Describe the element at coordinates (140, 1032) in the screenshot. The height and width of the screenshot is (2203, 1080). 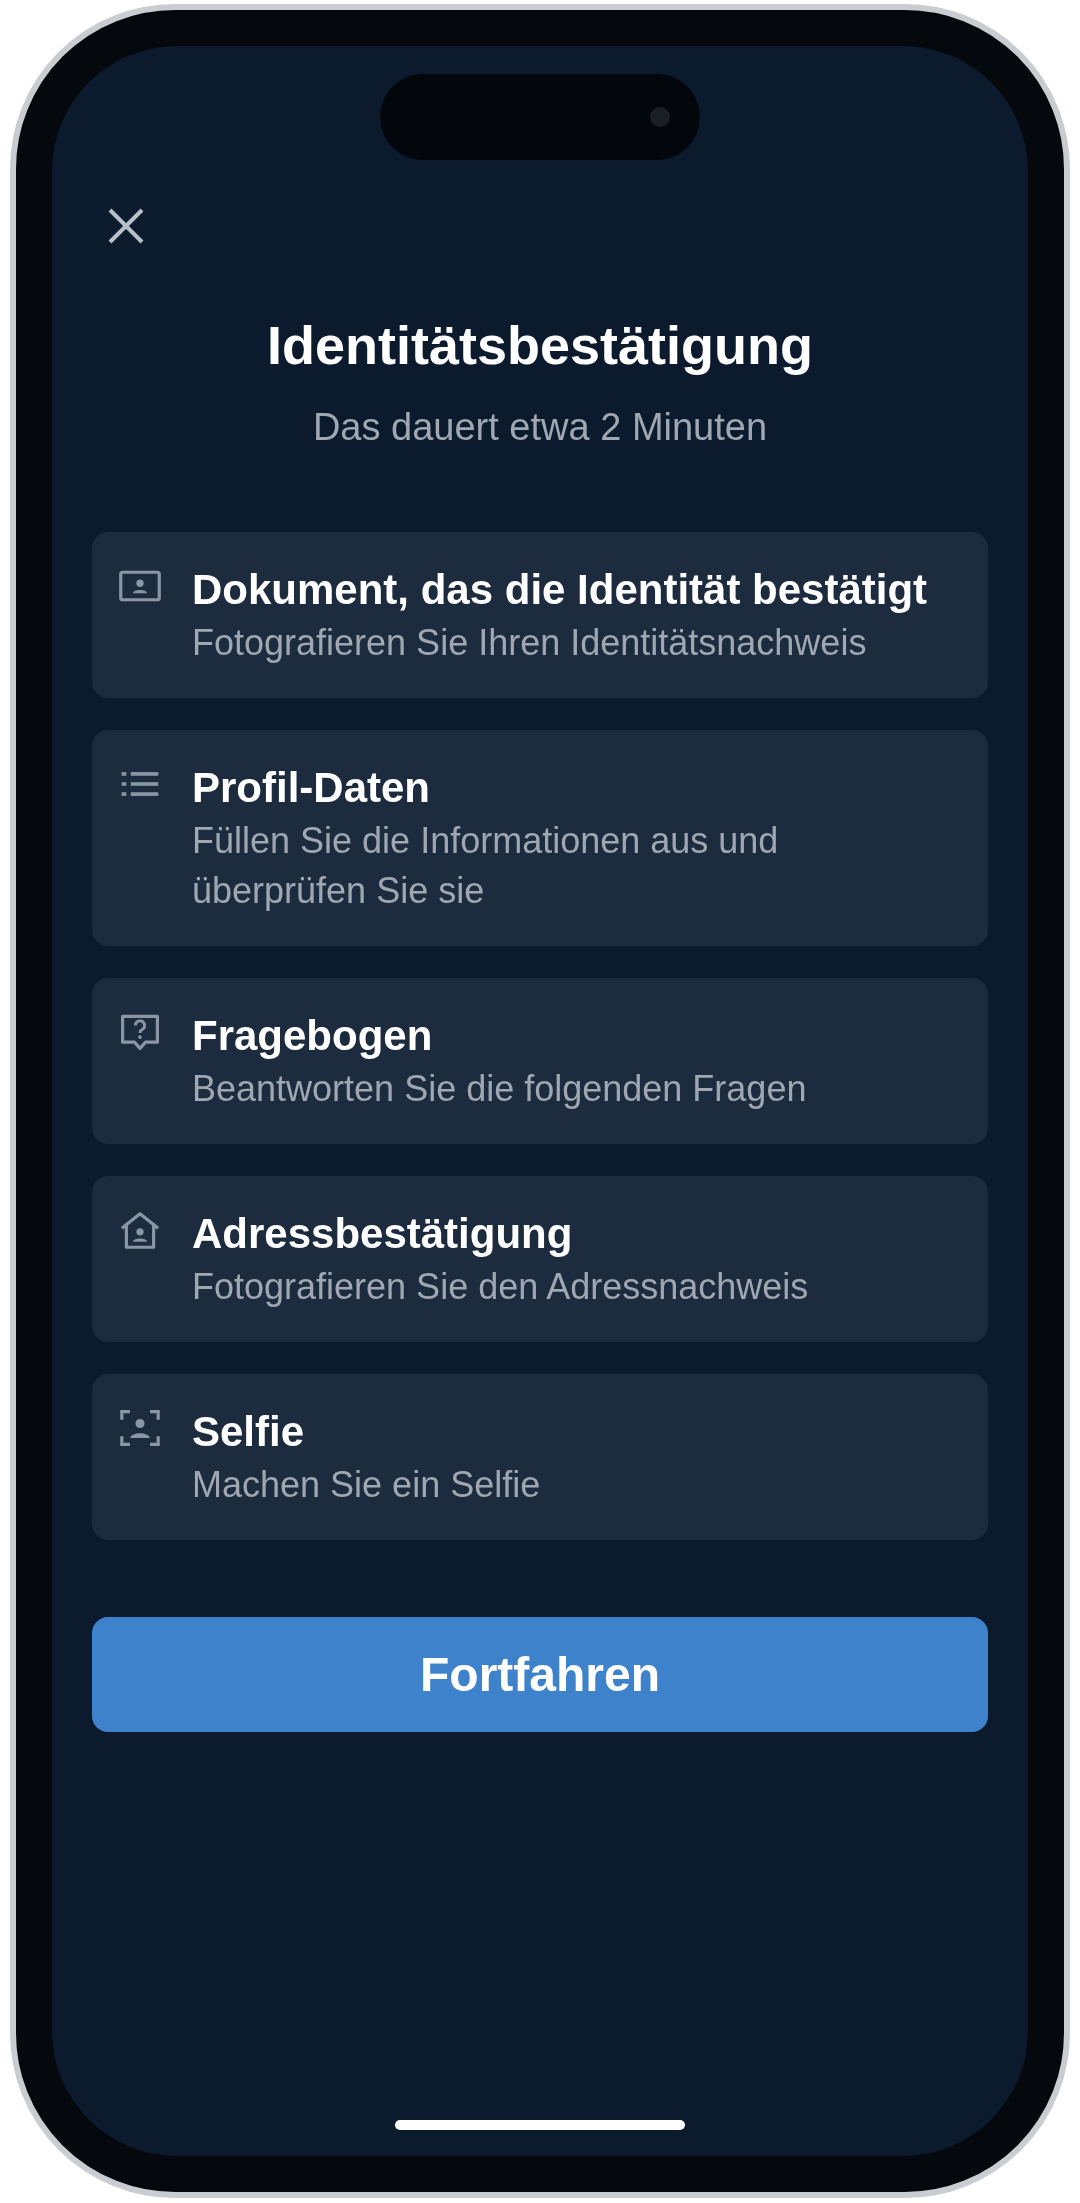
I see `question-bubble-icon` at that location.